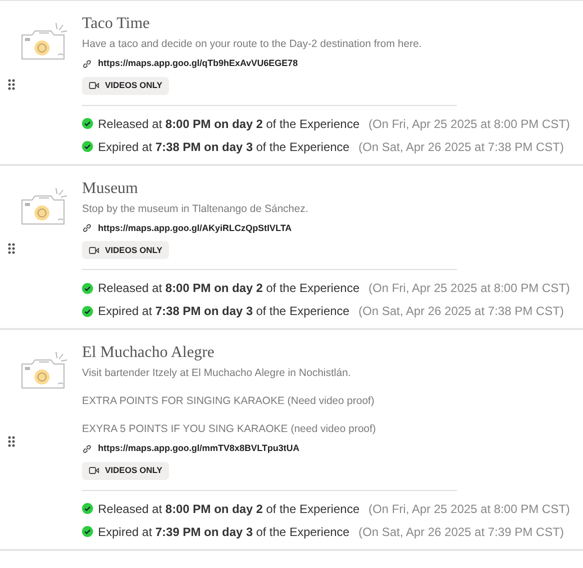 Image resolution: width=583 pixels, height=568 pixels. I want to click on schedule-date: (On Sat, Apr 26 2025 at 7:39 PM CST), so click(461, 532).